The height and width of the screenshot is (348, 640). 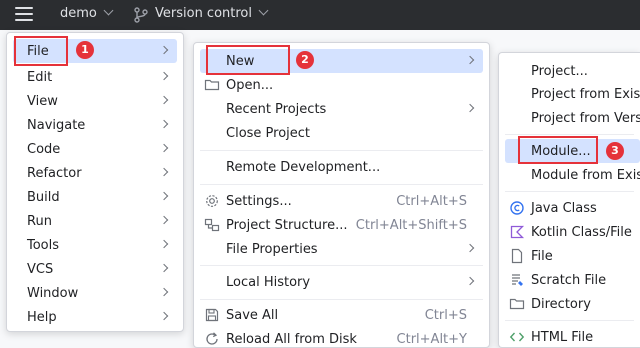 I want to click on menu-item-label: Scratch File, so click(x=569, y=280).